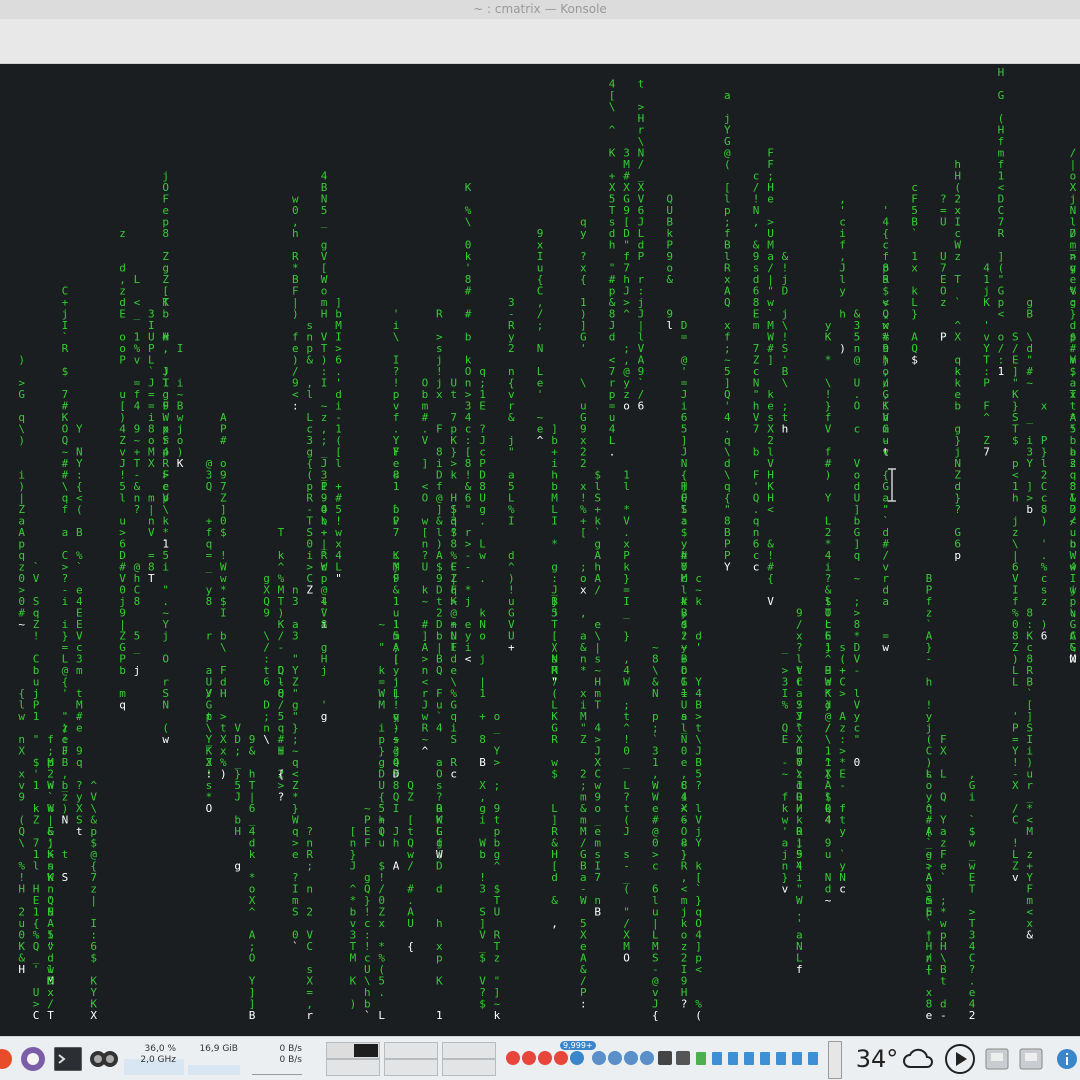 This screenshot has width=1080, height=1080. What do you see at coordinates (540, 10) in the screenshot?
I see `window-titlebar: ~ : cmatrix — Konsole` at bounding box center [540, 10].